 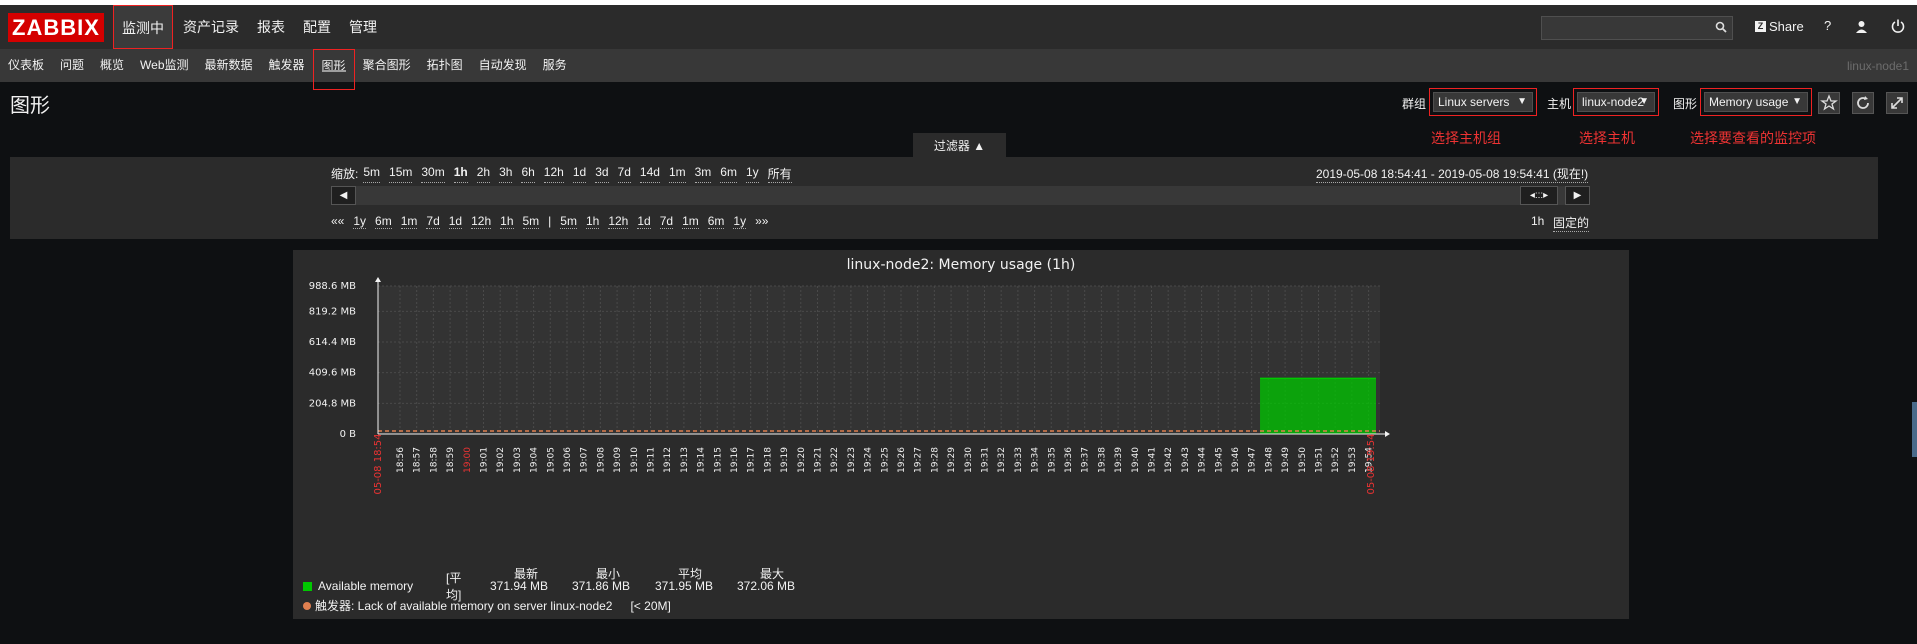 I want to click on back-1m: 1m, so click(x=409, y=221).